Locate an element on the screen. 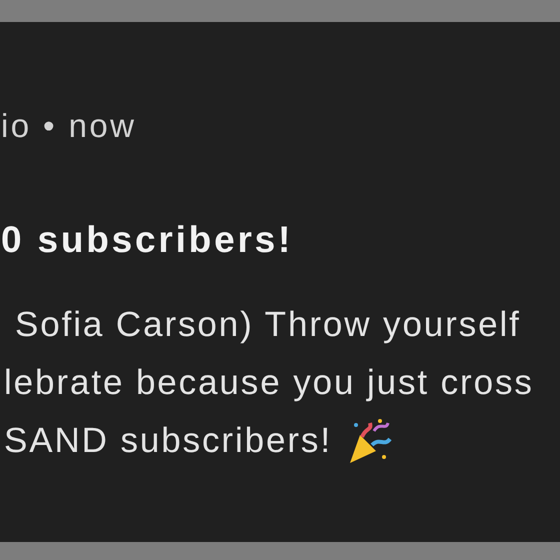  notification-meta: io • now is located at coordinates (68, 126).